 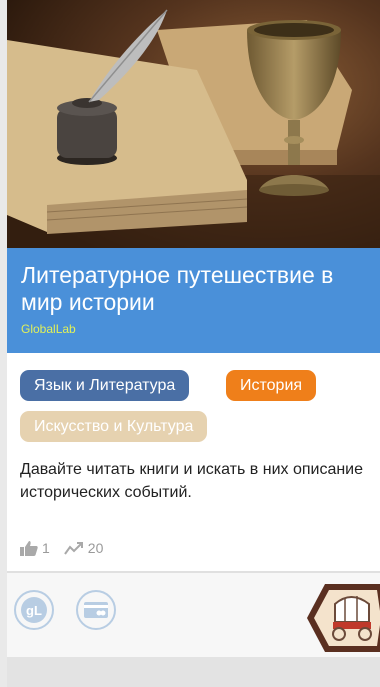 What do you see at coordinates (29, 548) in the screenshot?
I see `thumbs-up-icon` at bounding box center [29, 548].